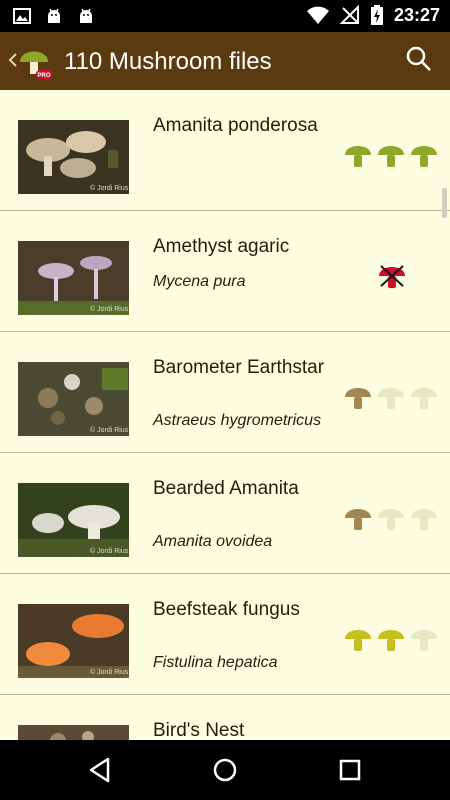 This screenshot has height=800, width=450. Describe the element at coordinates (416, 14) in the screenshot. I see `clock: 23:27` at that location.